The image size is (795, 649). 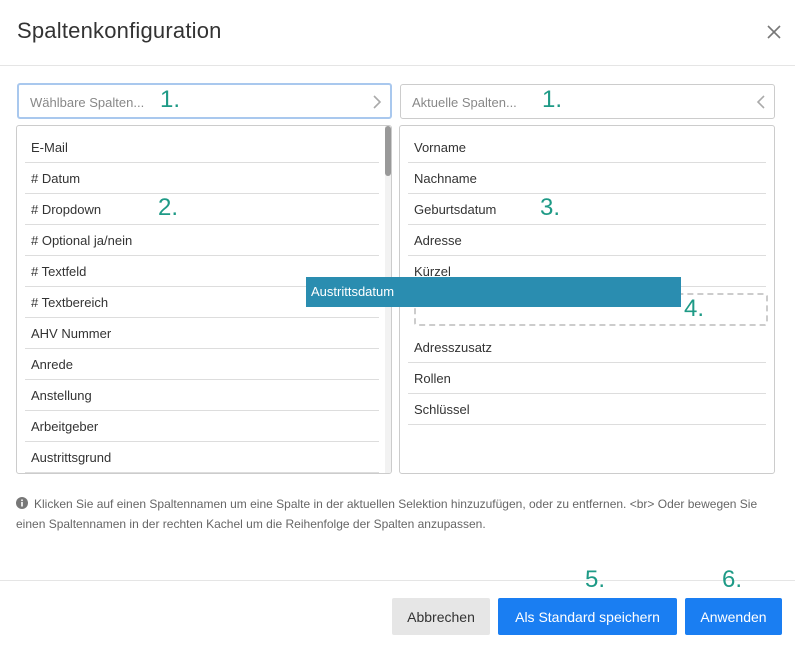 I want to click on dragged-column-item: Austrittsdatum, so click(x=493, y=292).